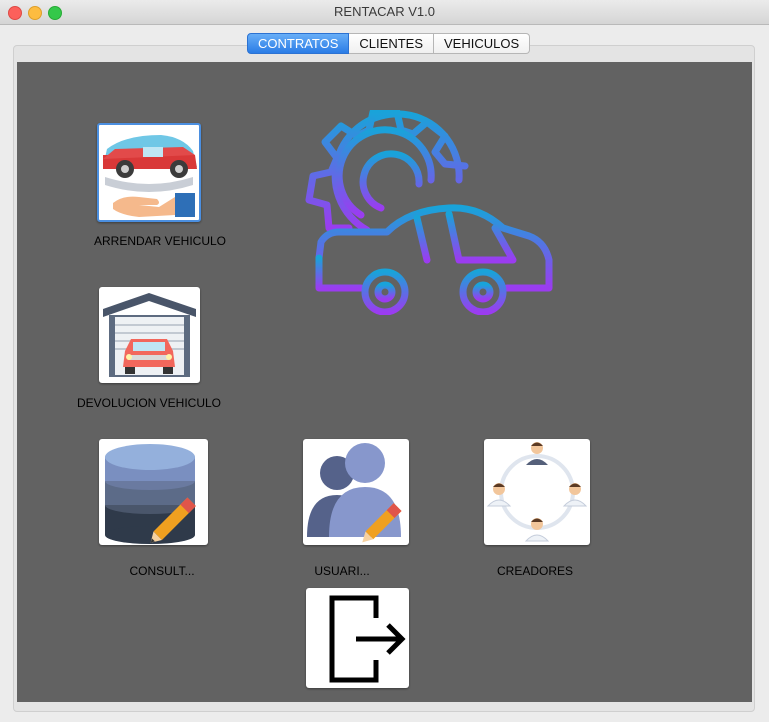 This screenshot has height=722, width=769. I want to click on query-button, so click(153, 492).